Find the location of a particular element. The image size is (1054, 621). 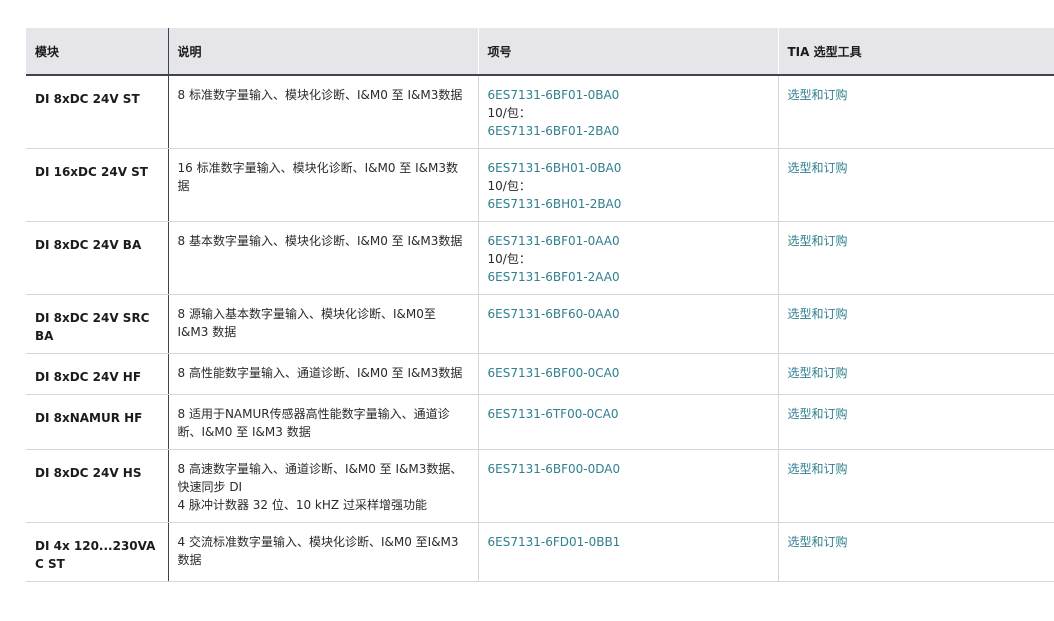

header-description: 说明 is located at coordinates (323, 52).